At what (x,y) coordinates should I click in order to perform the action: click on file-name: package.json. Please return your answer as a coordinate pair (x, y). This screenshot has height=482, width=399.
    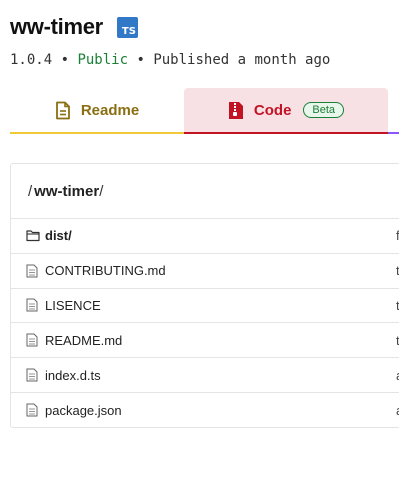
    Looking at the image, I should click on (83, 410).